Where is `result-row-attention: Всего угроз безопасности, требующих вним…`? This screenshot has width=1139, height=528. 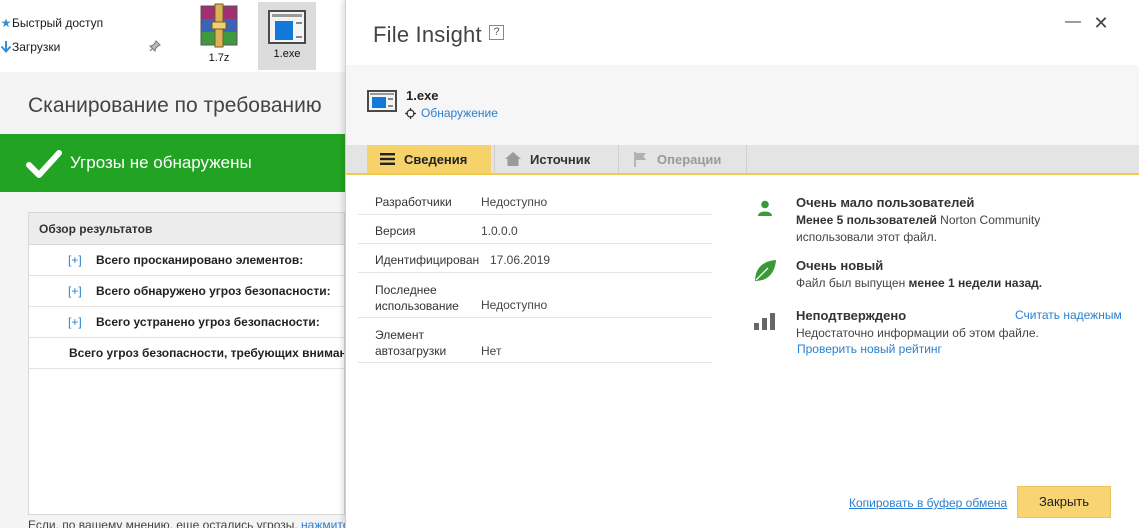 result-row-attention: Всего угроз безопасности, требующих вним… is located at coordinates (186, 353).